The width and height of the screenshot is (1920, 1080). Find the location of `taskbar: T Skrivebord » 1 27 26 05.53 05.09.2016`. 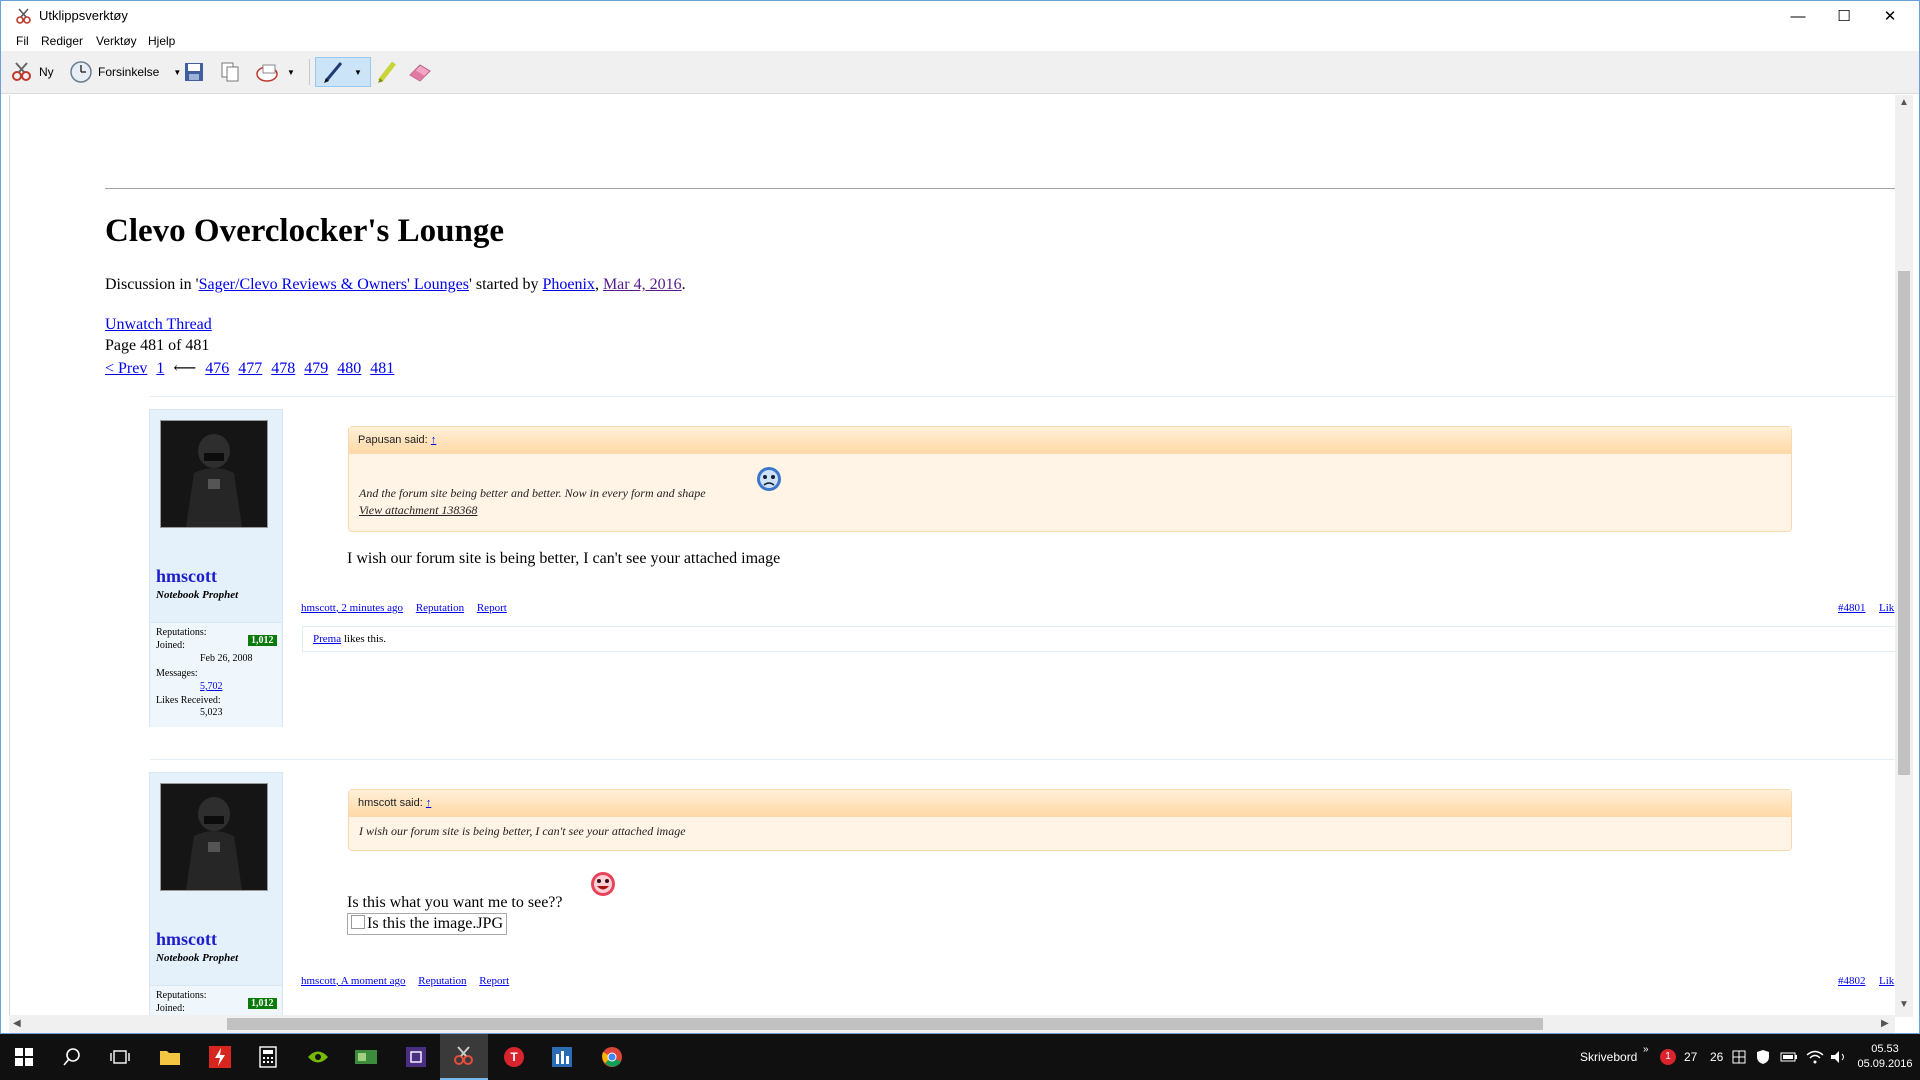

taskbar: T Skrivebord » 1 27 26 05.53 05.09.2016 is located at coordinates (960, 1057).